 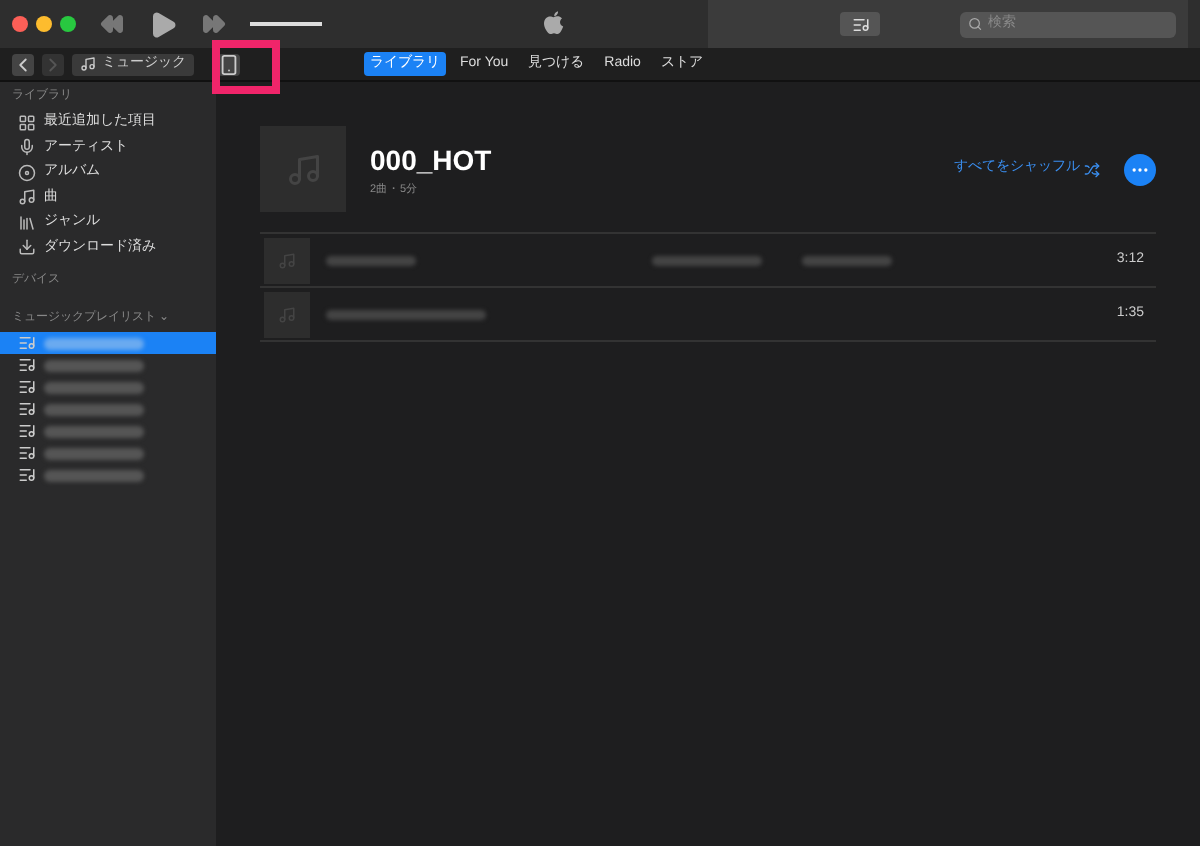 What do you see at coordinates (286, 24) in the screenshot?
I see `volume-slider` at bounding box center [286, 24].